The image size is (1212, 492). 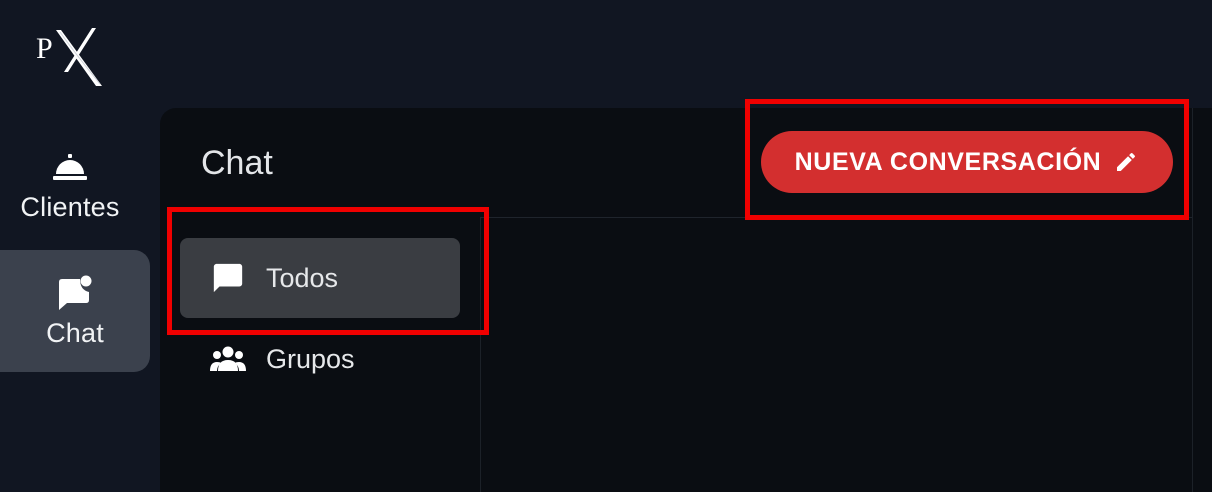 I want to click on nav-item-clientes: Clientes, so click(x=70, y=185).